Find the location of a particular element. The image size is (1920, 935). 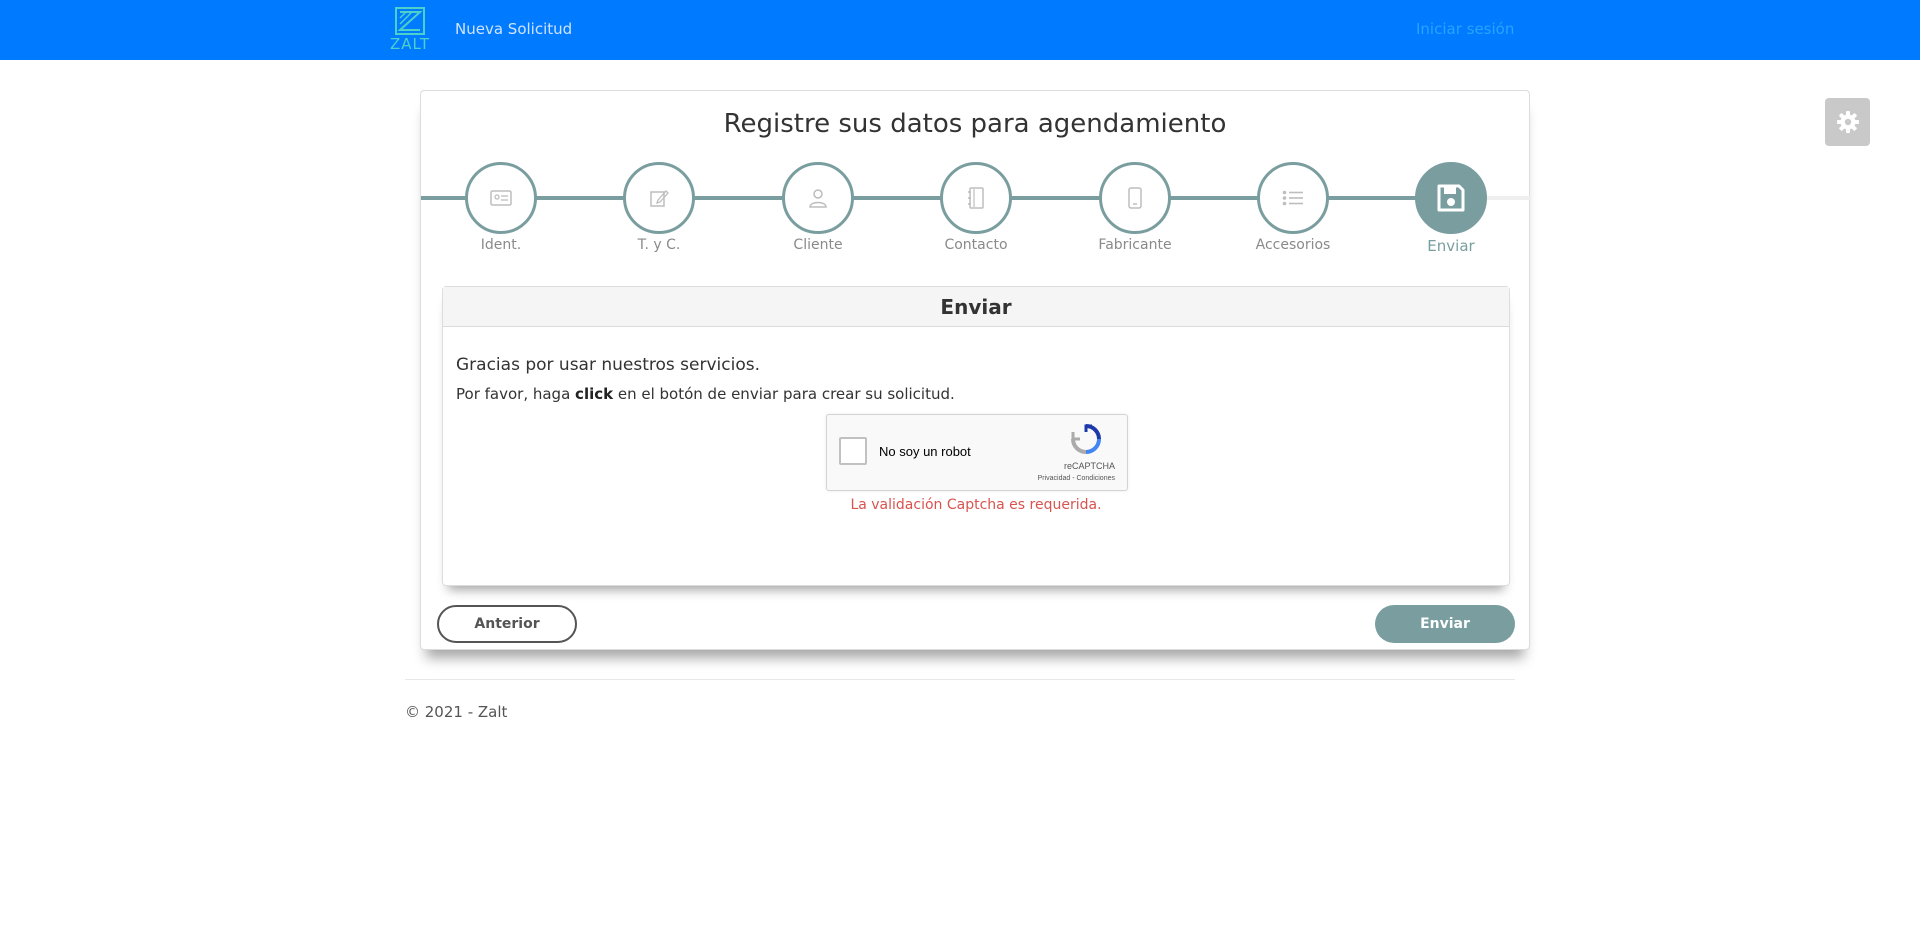

settings-button is located at coordinates (1847, 122).